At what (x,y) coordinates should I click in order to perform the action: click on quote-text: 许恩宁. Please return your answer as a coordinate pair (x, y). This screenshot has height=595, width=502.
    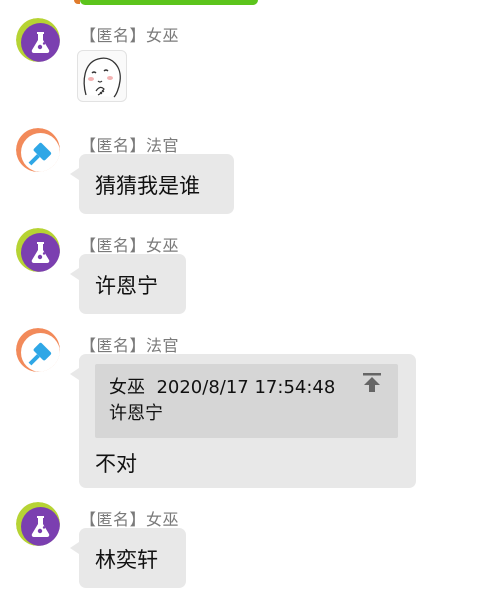
    Looking at the image, I should click on (136, 413).